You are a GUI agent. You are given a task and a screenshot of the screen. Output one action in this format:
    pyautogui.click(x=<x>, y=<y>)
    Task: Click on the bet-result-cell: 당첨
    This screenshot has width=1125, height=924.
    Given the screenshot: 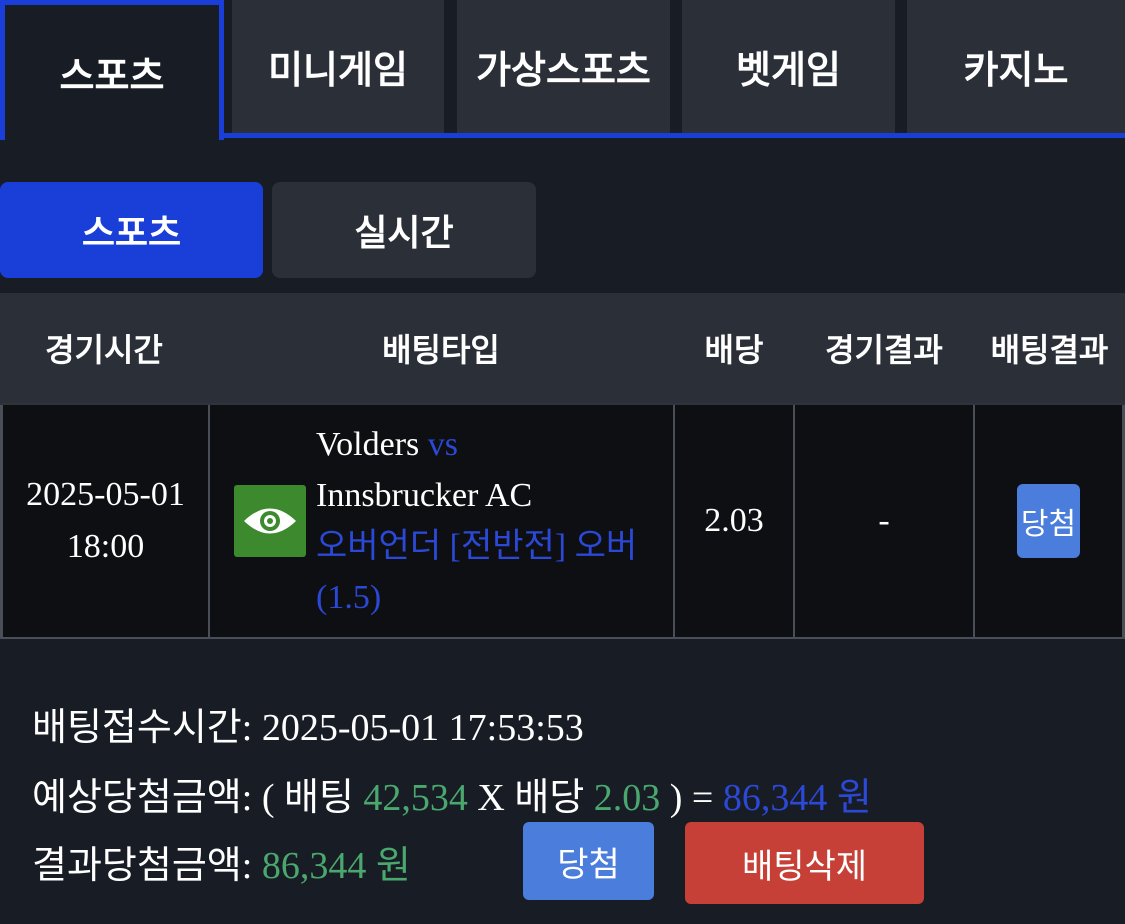 What is the action you would take?
    pyautogui.click(x=1050, y=521)
    